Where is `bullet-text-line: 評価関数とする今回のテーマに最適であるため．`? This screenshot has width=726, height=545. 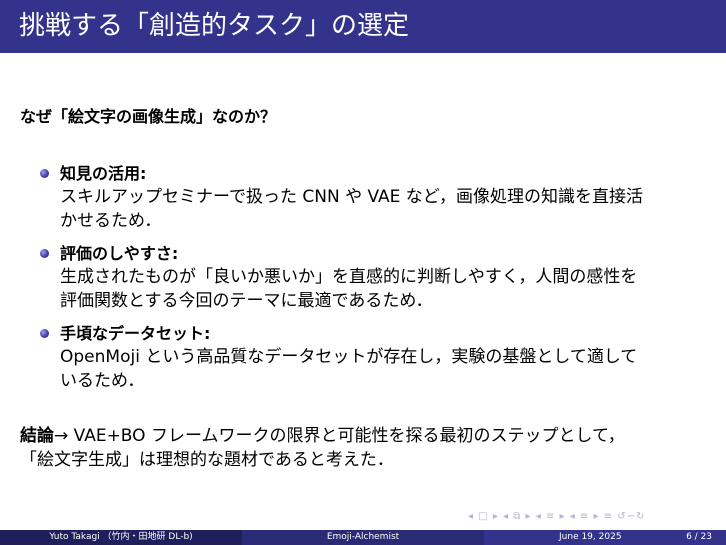
bullet-text-line: 評価関数とする今回のテーマに最適であるため． is located at coordinates (246, 301).